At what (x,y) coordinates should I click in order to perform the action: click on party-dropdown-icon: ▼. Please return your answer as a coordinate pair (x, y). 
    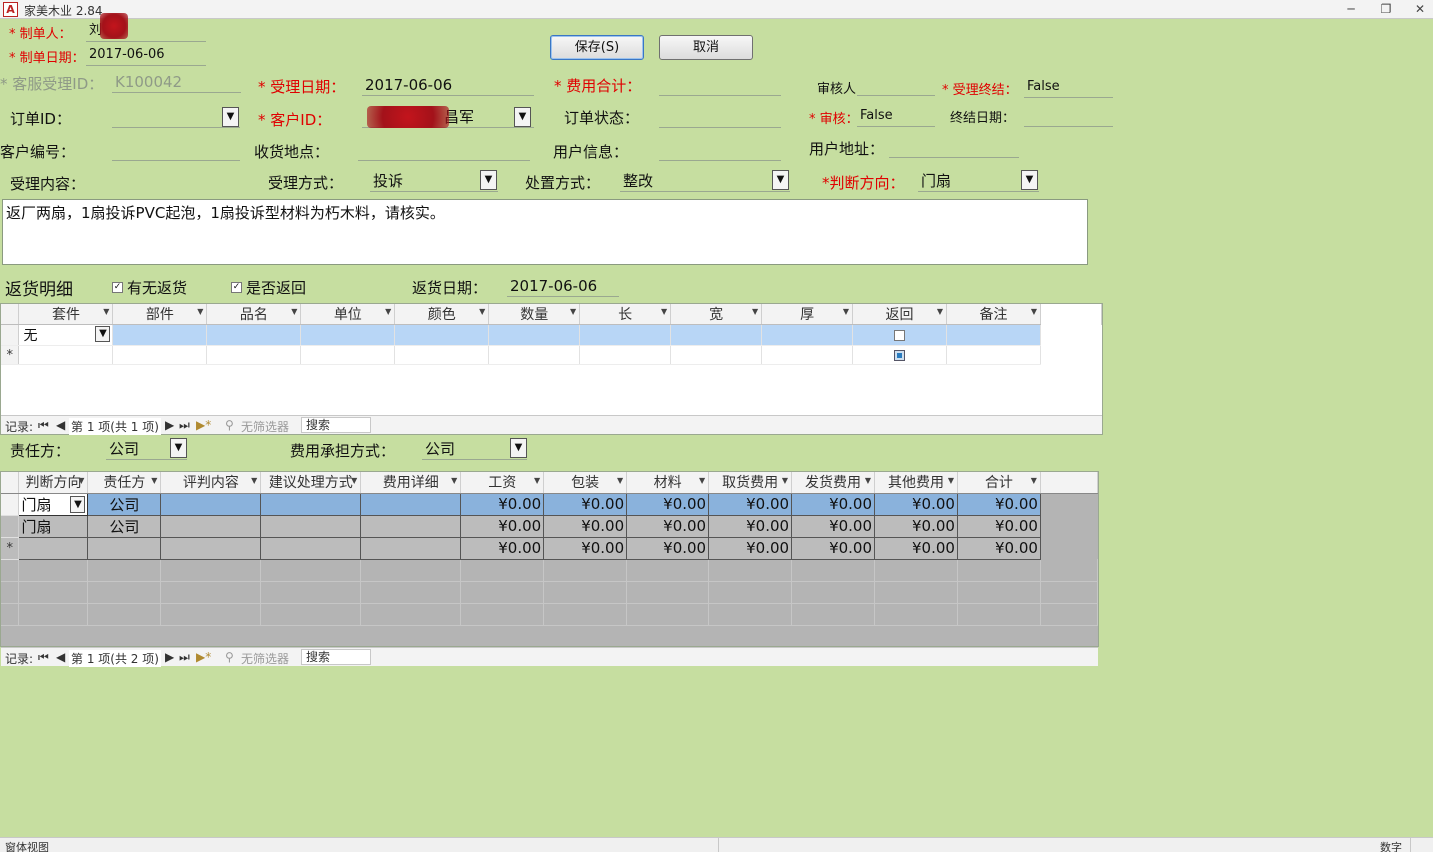
    Looking at the image, I should click on (178, 448).